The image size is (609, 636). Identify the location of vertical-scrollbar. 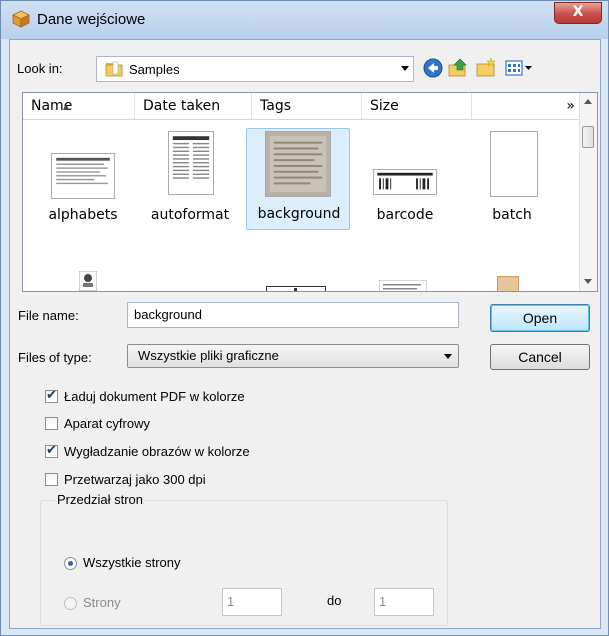
(588, 192).